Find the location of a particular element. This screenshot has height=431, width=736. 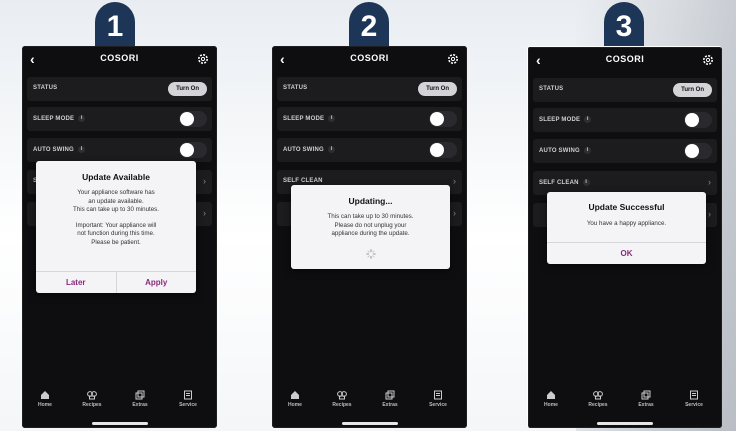

apply-button: Apply is located at coordinates (156, 282).